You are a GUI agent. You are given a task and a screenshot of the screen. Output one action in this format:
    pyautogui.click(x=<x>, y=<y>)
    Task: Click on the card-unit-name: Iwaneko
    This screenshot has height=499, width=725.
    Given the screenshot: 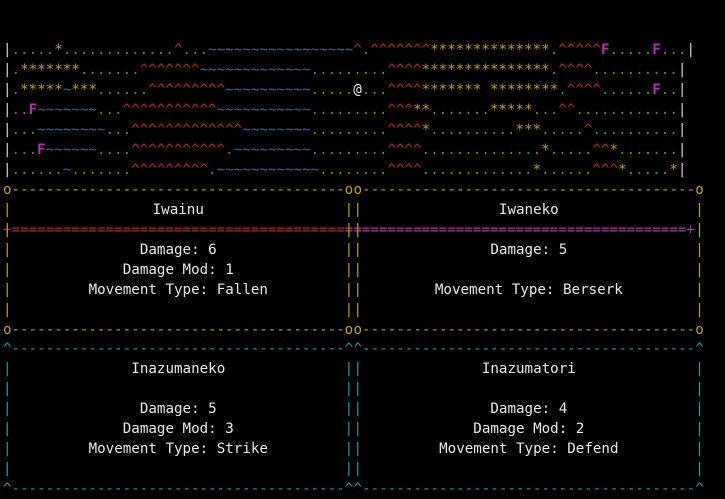 What is the action you would take?
    pyautogui.click(x=528, y=210)
    